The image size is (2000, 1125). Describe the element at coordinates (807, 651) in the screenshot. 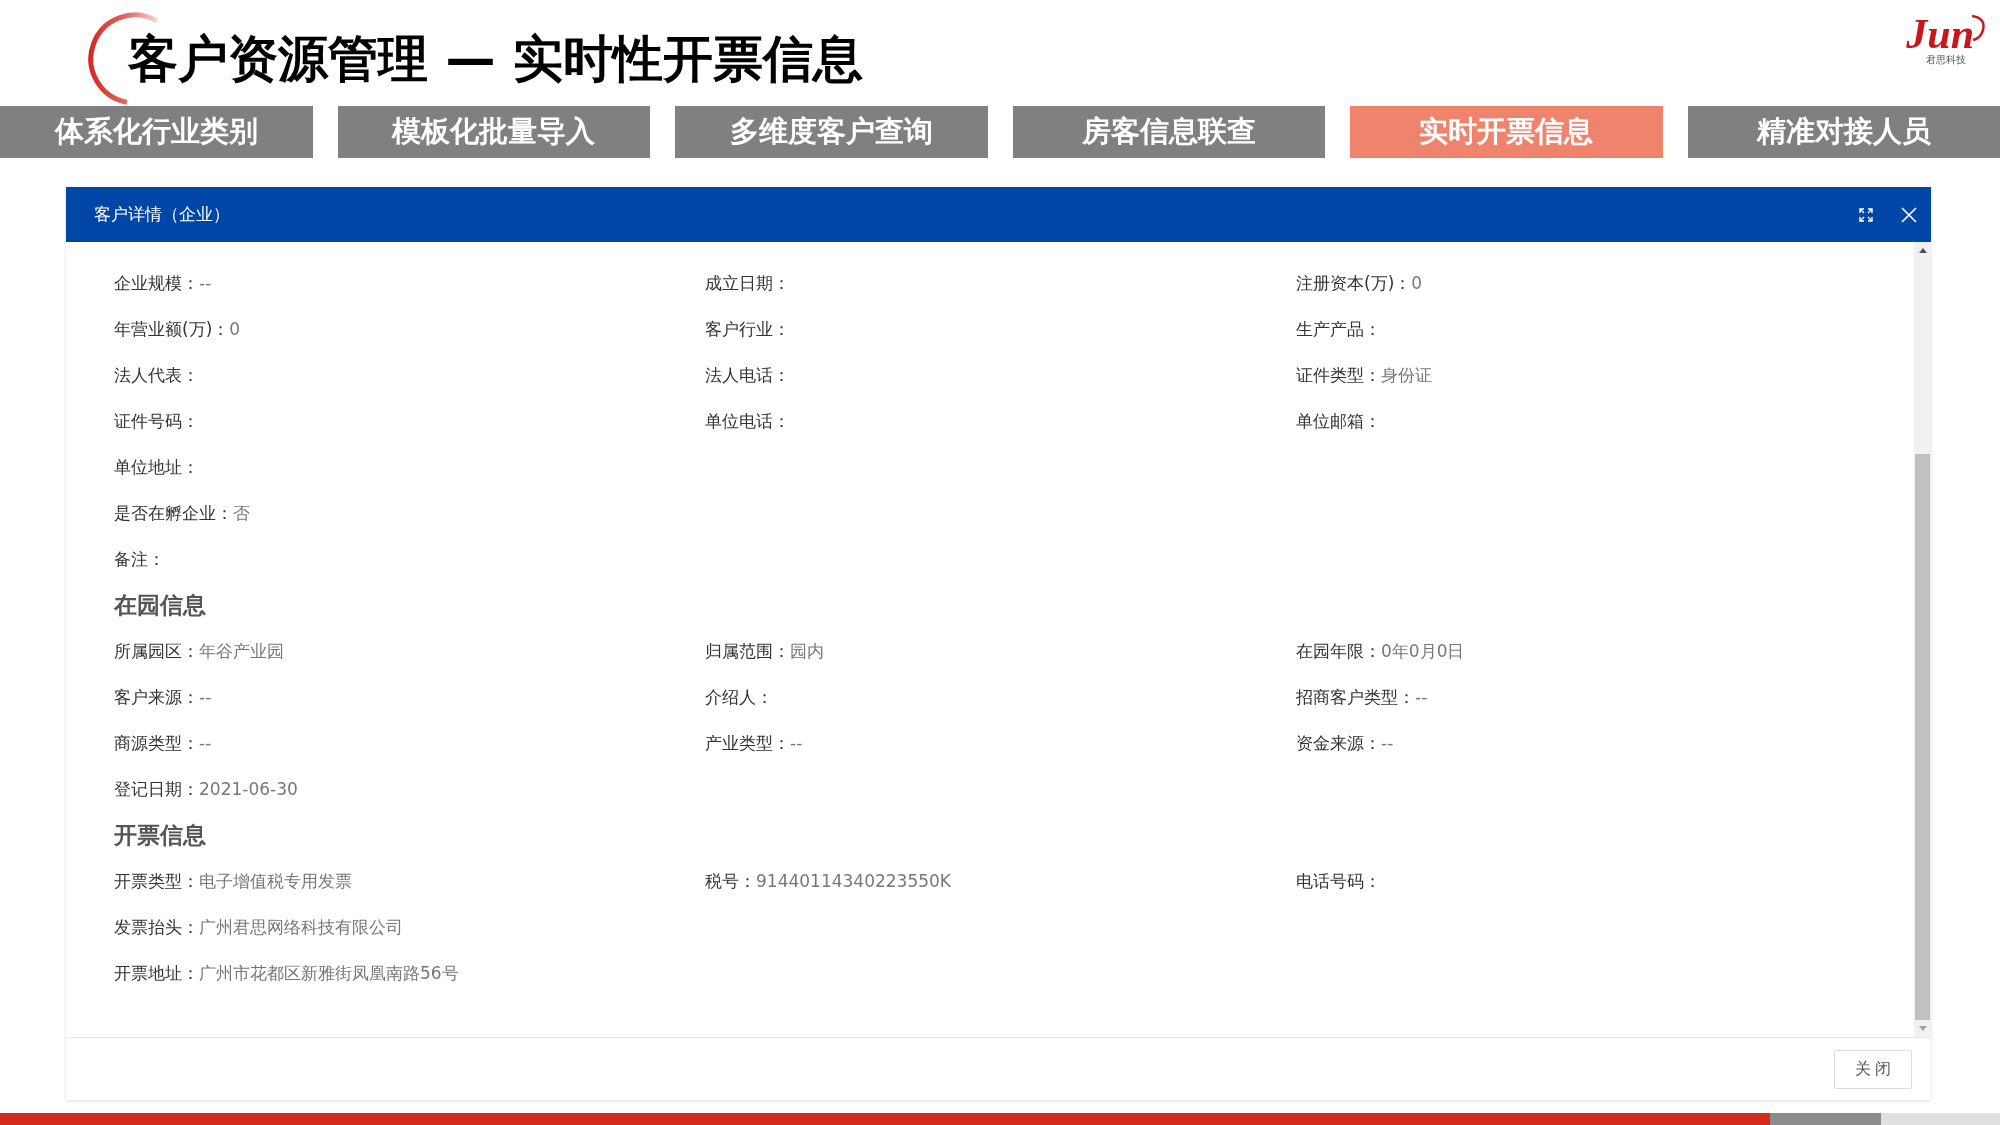

I see `field-value: 园内` at that location.